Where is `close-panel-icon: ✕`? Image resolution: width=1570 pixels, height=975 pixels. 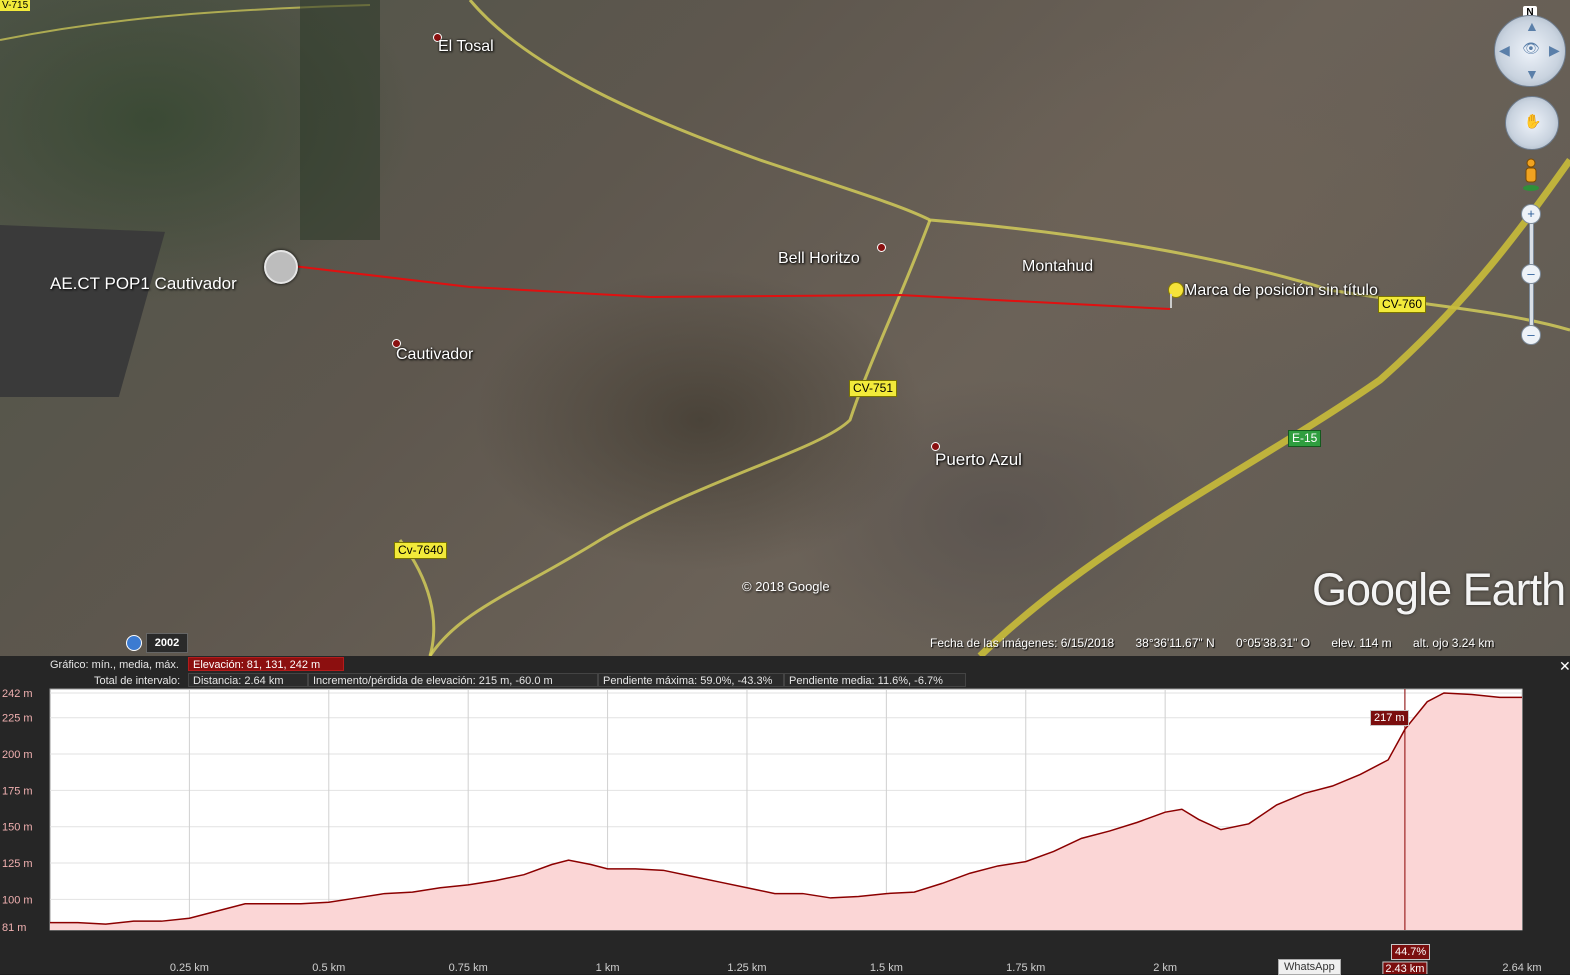 close-panel-icon: ✕ is located at coordinates (1564, 666).